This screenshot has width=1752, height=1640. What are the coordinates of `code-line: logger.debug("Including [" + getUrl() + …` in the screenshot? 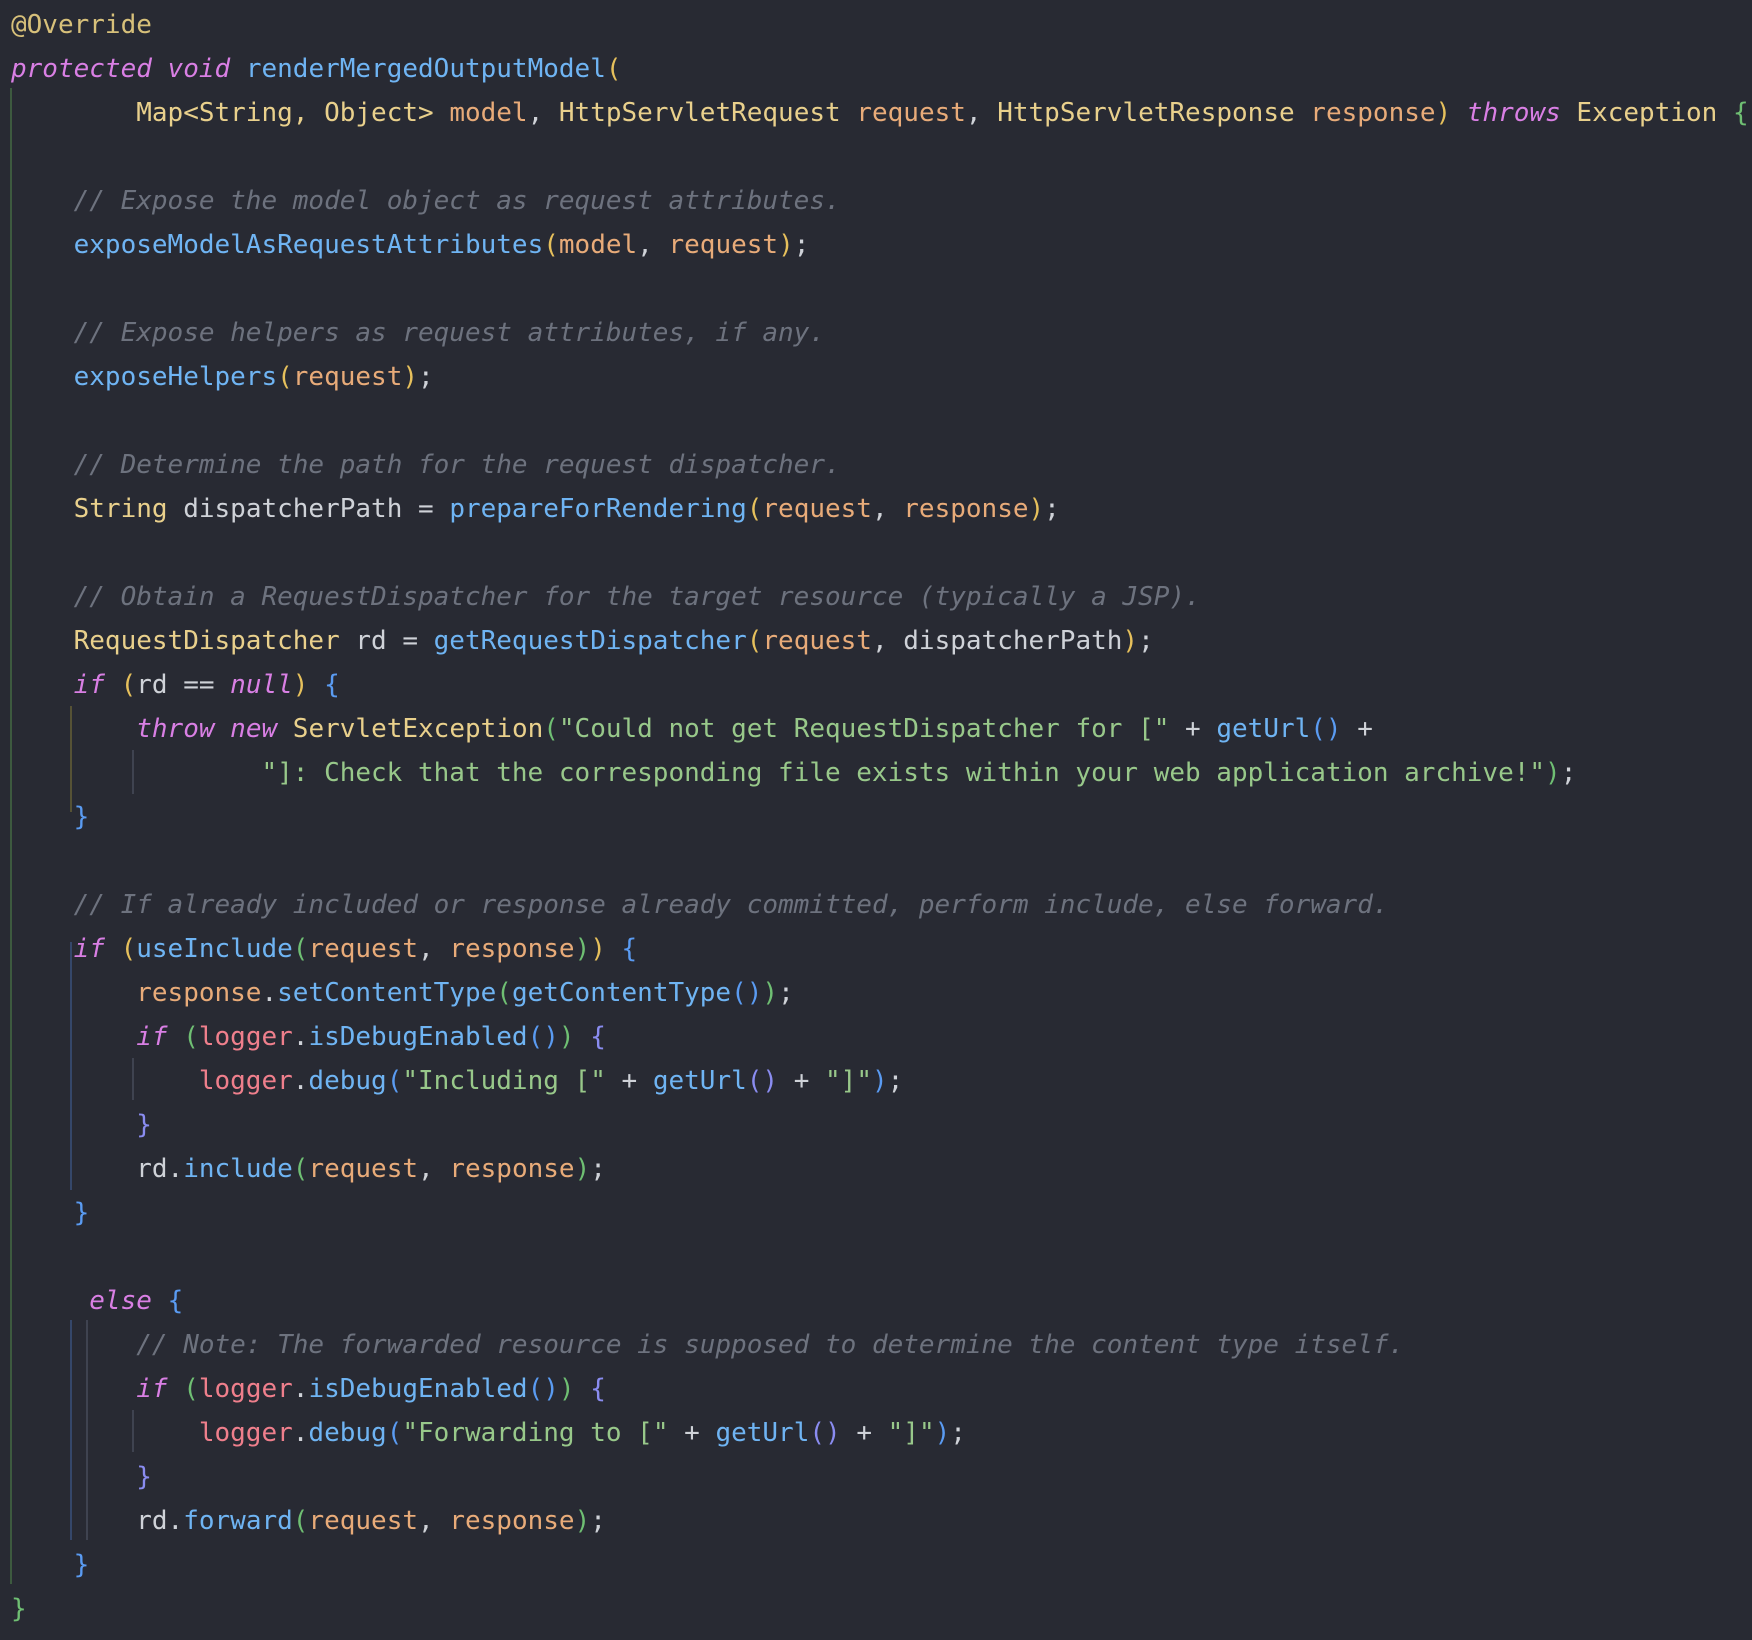 It's located at (457, 1081).